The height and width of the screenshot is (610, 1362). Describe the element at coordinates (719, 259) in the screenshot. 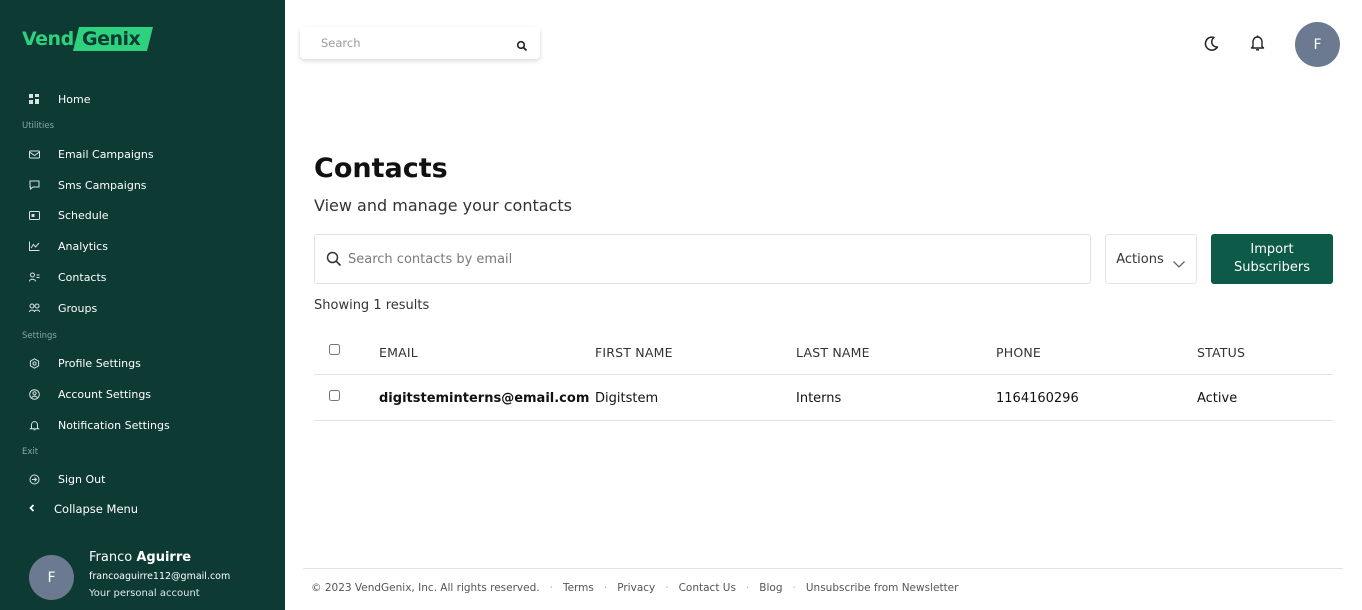

I see `contact-search-input` at that location.